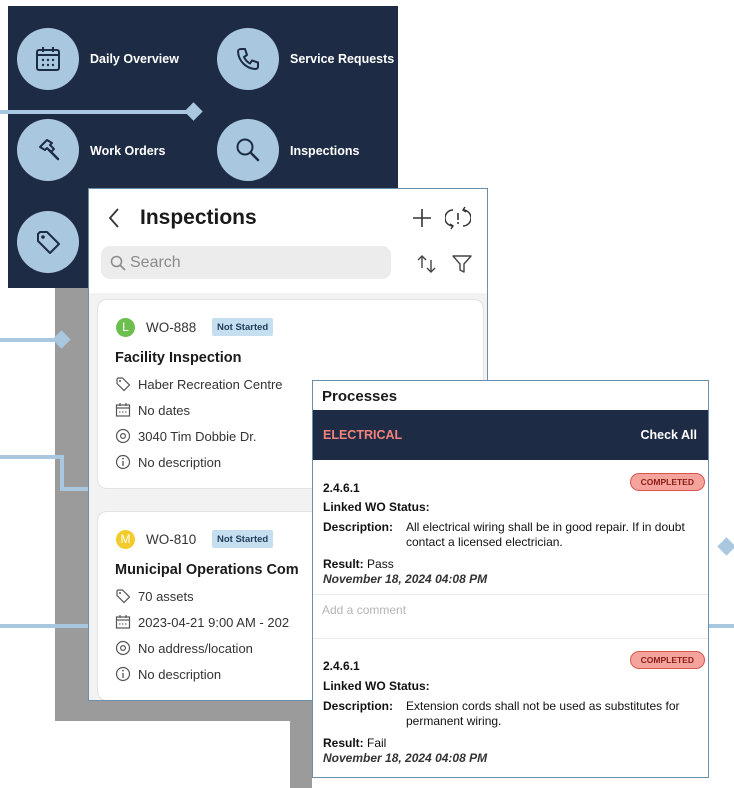  I want to click on result-value: Pass, so click(380, 564).